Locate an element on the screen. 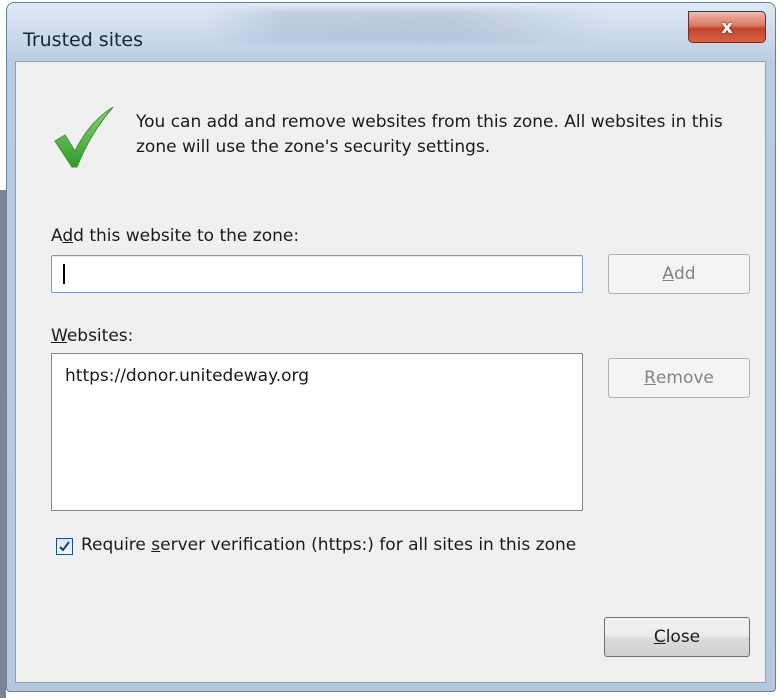  close-button: Close is located at coordinates (677, 637).